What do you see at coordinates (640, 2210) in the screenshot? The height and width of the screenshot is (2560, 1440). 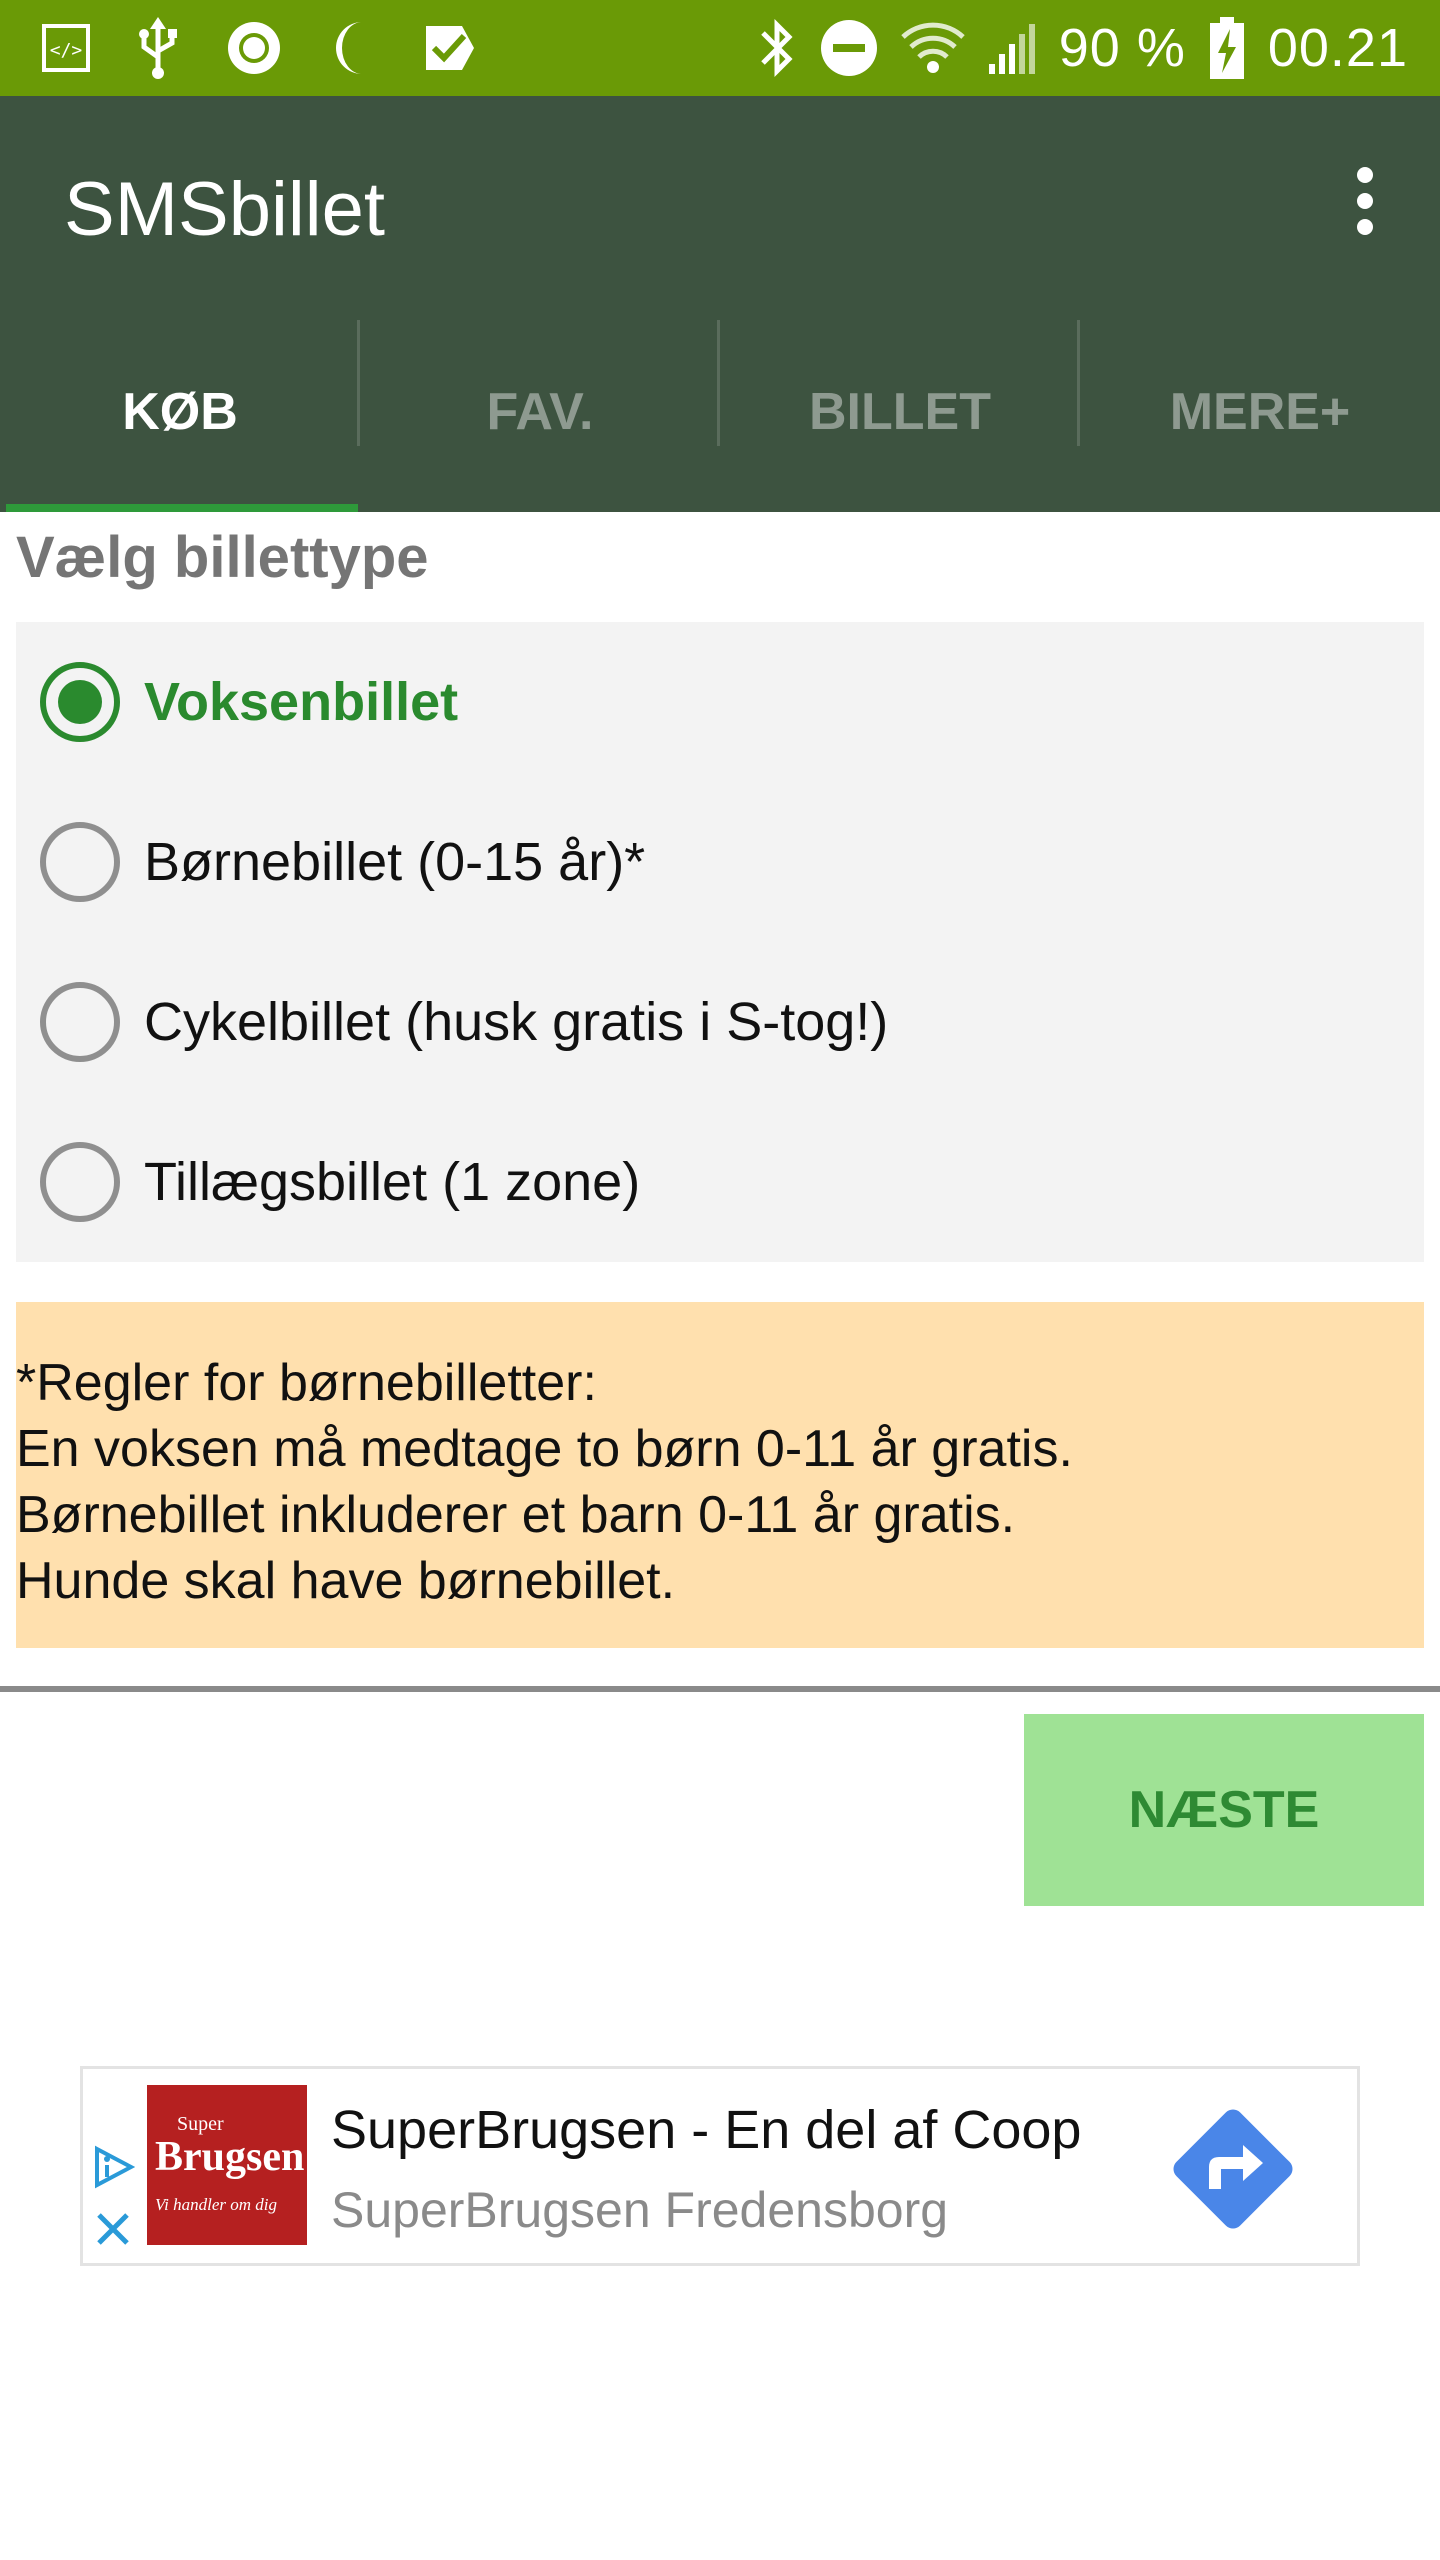 I see `ad-subtitle: SuperBrugsen Fredensborg` at bounding box center [640, 2210].